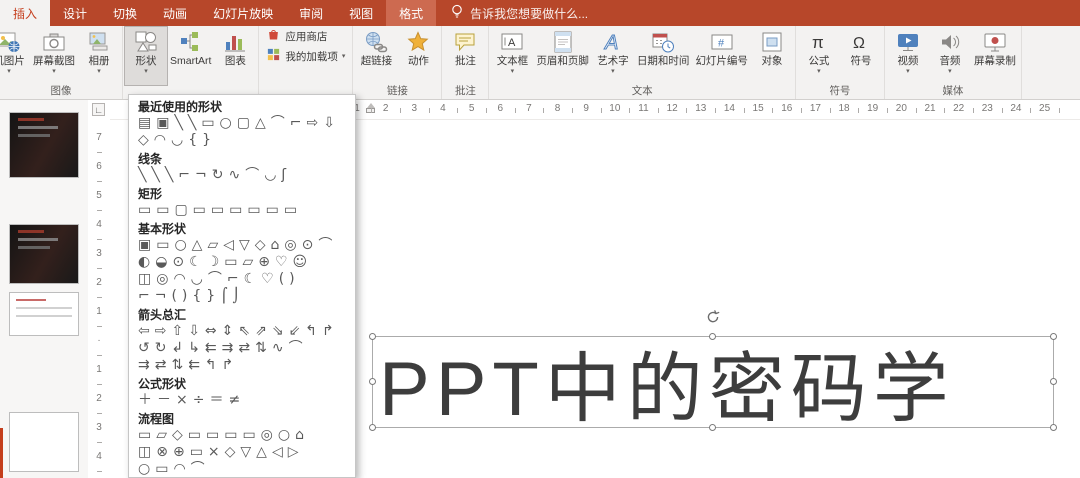  What do you see at coordinates (840, 91) in the screenshot?
I see `ribbon-group-label: 符号` at bounding box center [840, 91].